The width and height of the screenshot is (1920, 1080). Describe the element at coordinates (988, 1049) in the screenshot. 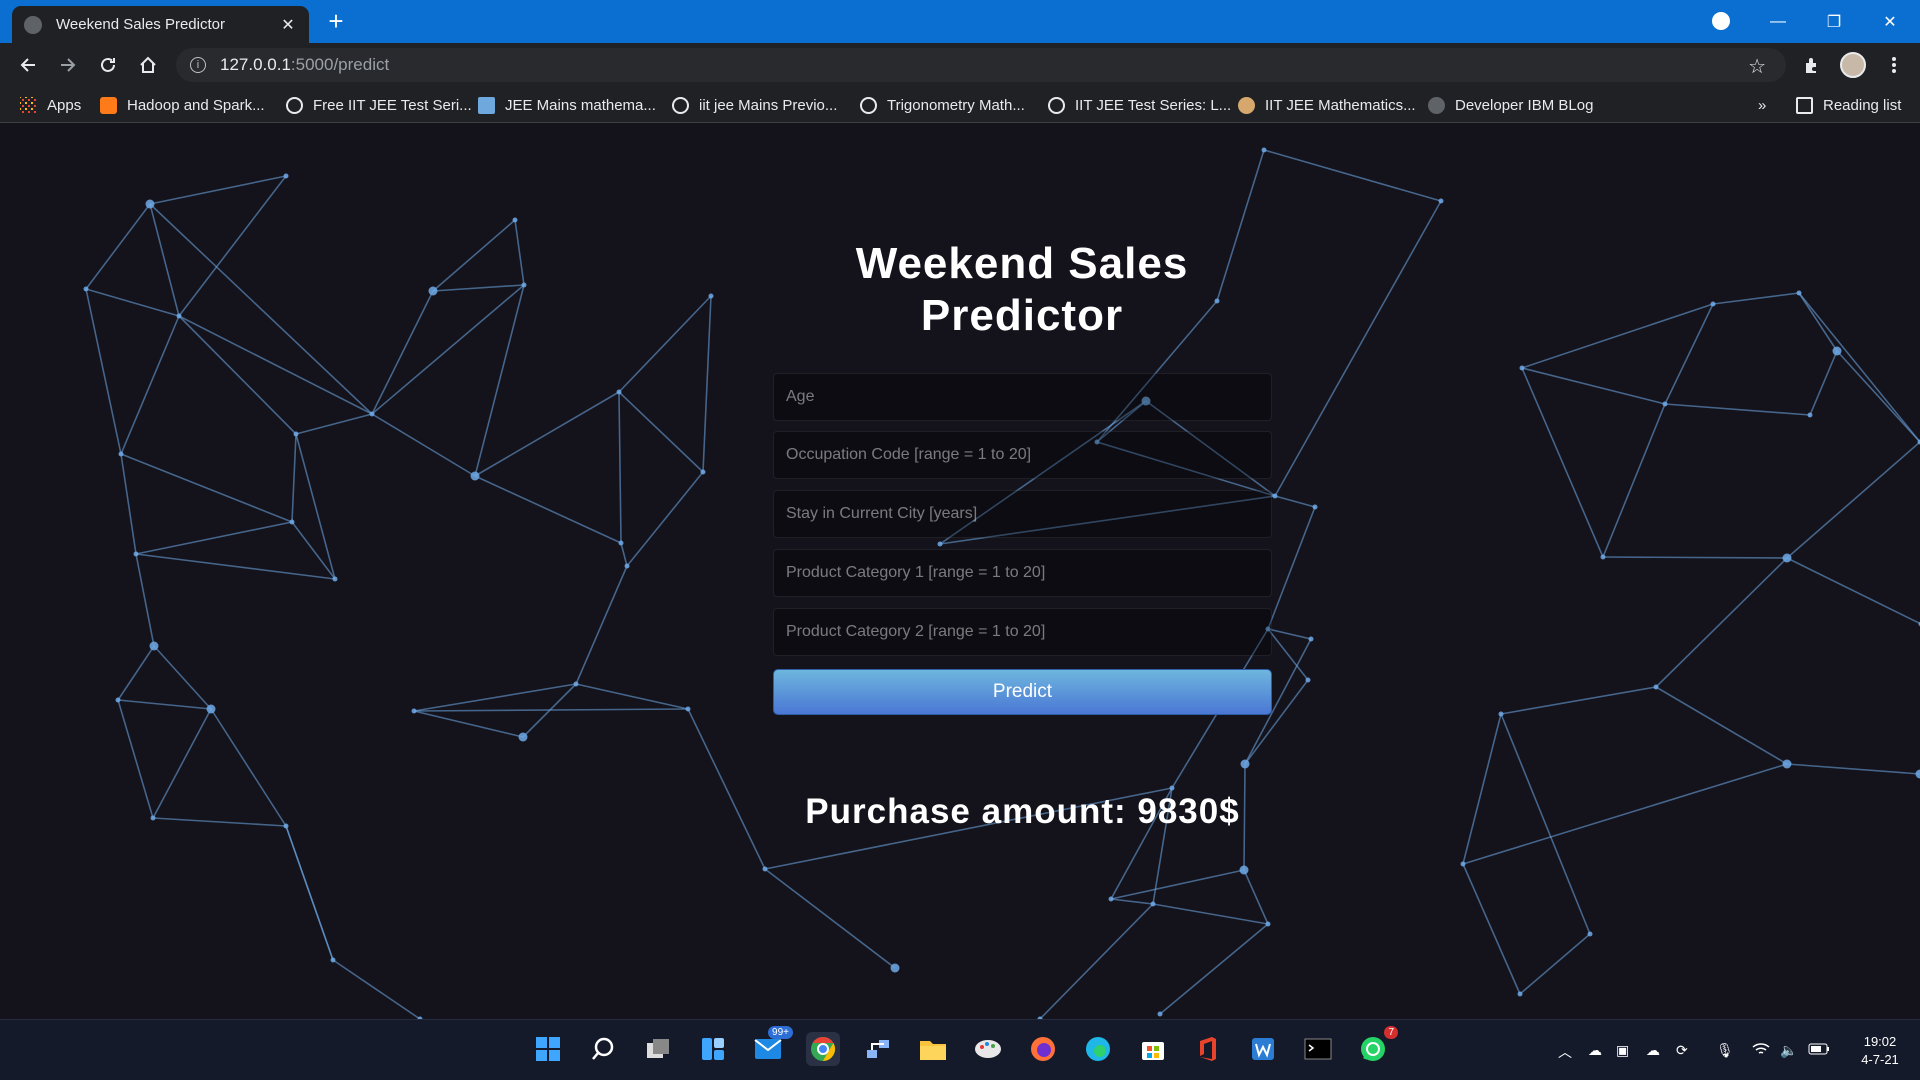

I see `paint-icon` at that location.